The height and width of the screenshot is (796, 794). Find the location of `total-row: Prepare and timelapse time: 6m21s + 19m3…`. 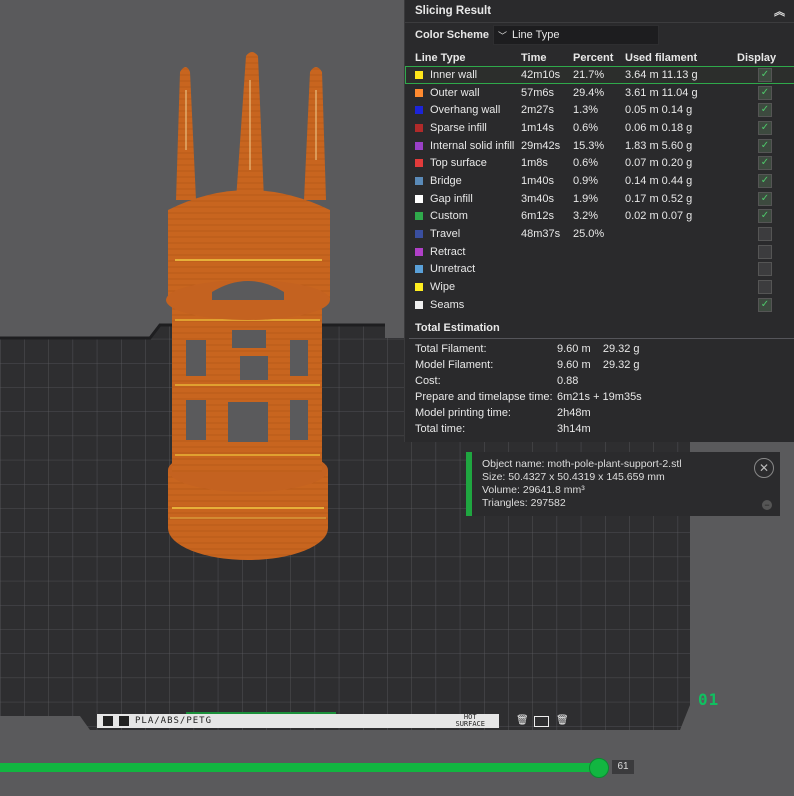

total-row: Prepare and timelapse time: 6m21s + 19m3… is located at coordinates (599, 397).